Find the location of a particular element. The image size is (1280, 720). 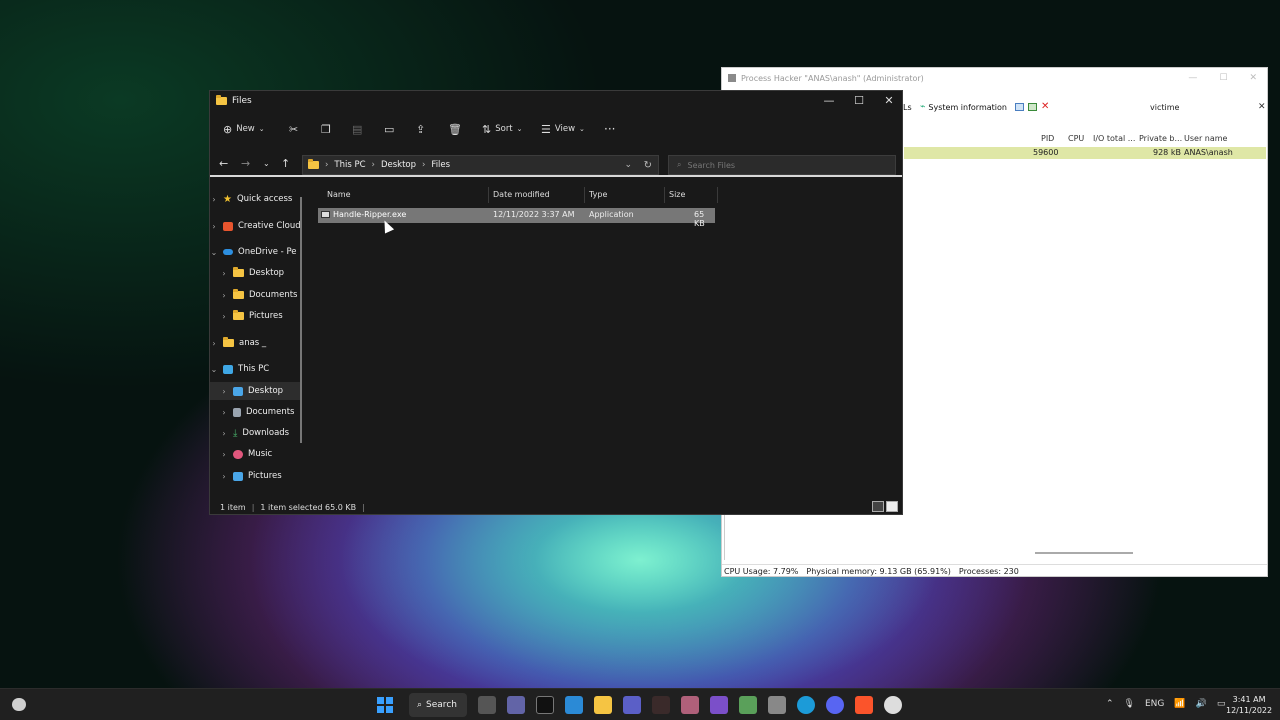

nav-pane-scrollbar is located at coordinates (301, 320).